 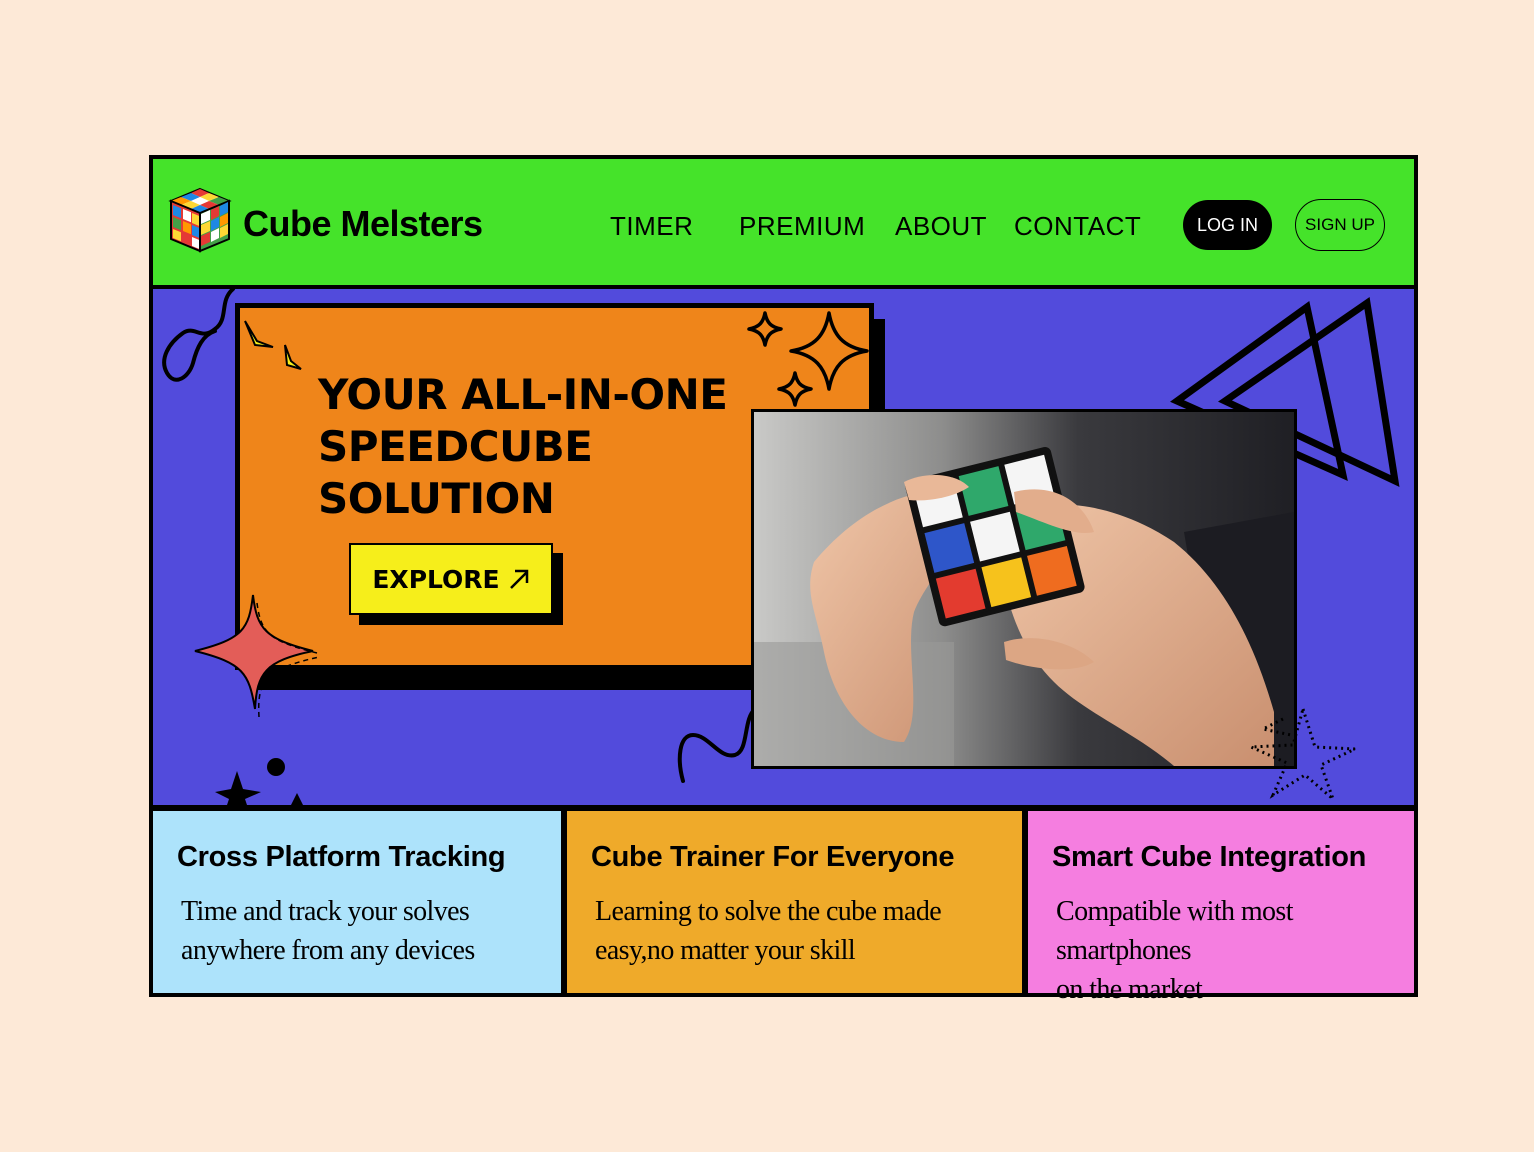 What do you see at coordinates (941, 226) in the screenshot?
I see `nav-about: ABOUT` at bounding box center [941, 226].